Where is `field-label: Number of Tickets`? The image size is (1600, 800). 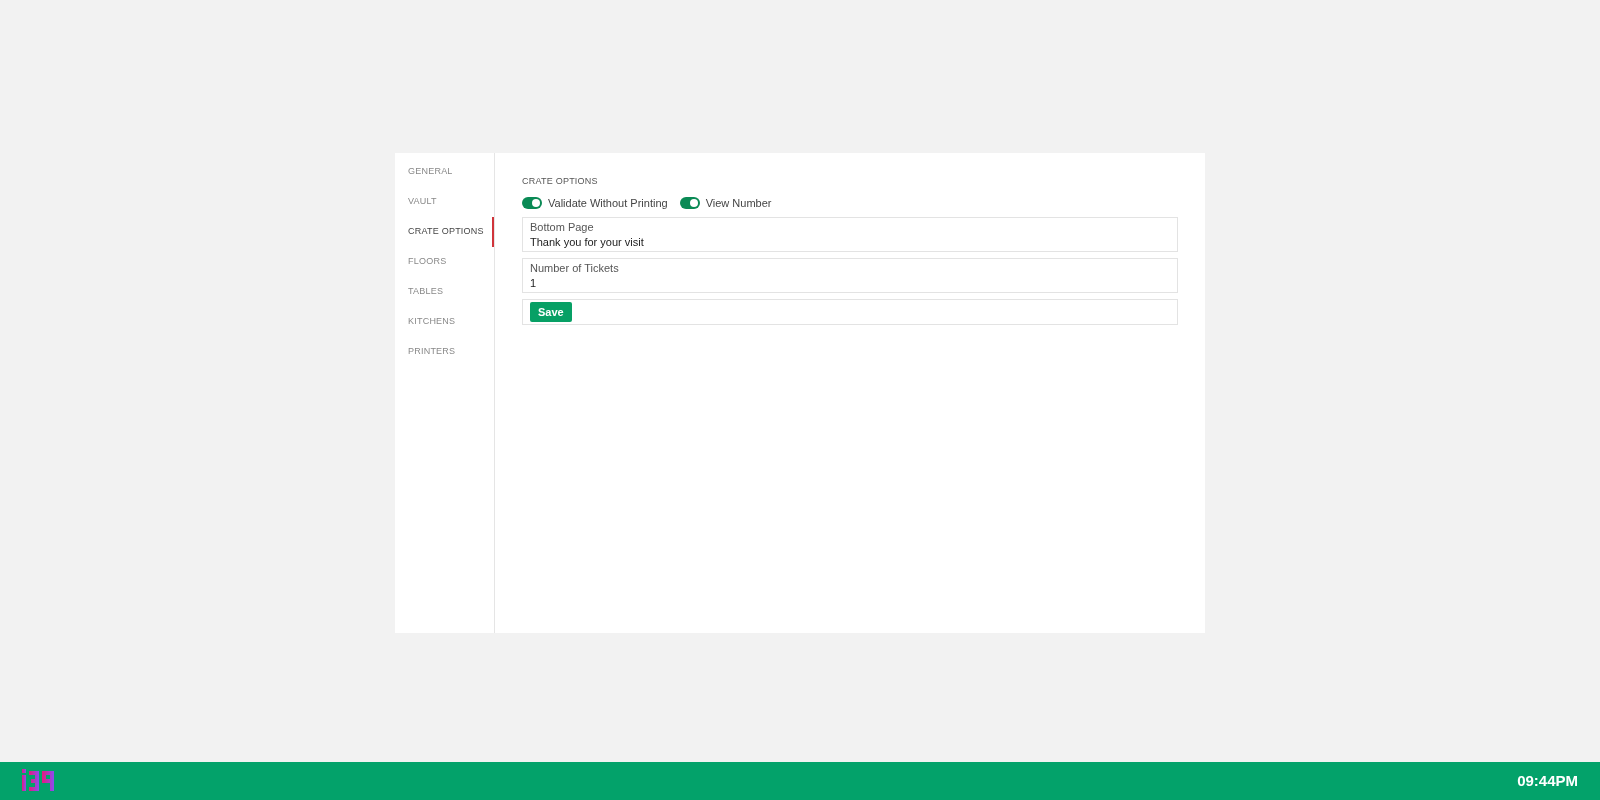
field-label: Number of Tickets is located at coordinates (575, 268).